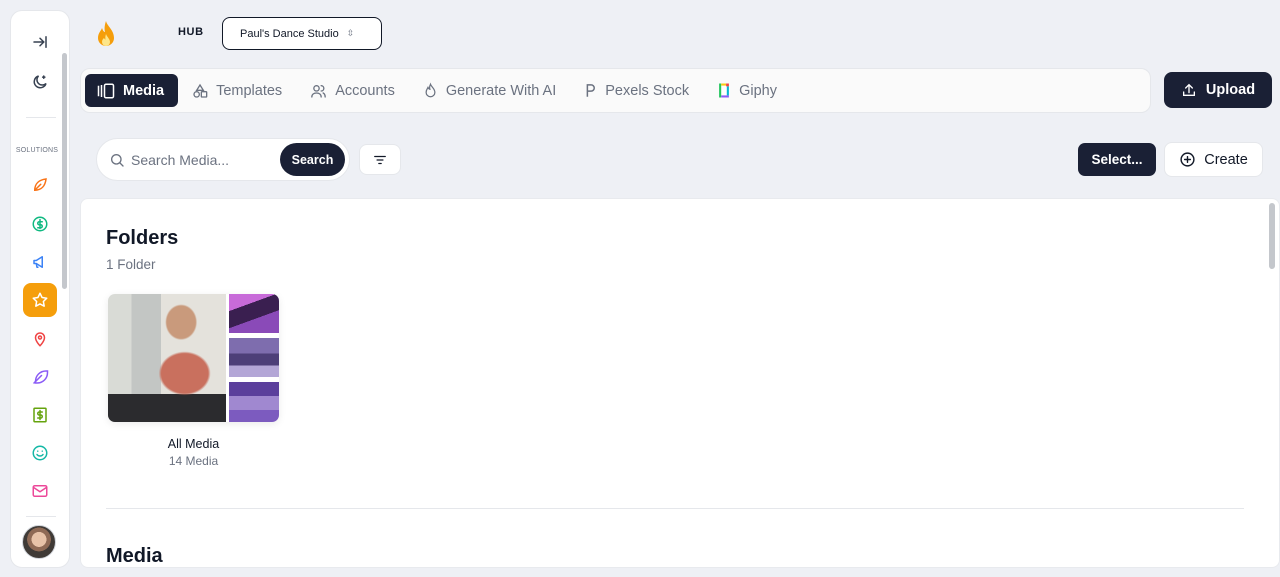 The height and width of the screenshot is (577, 1280). I want to click on filter-icon, so click(380, 159).